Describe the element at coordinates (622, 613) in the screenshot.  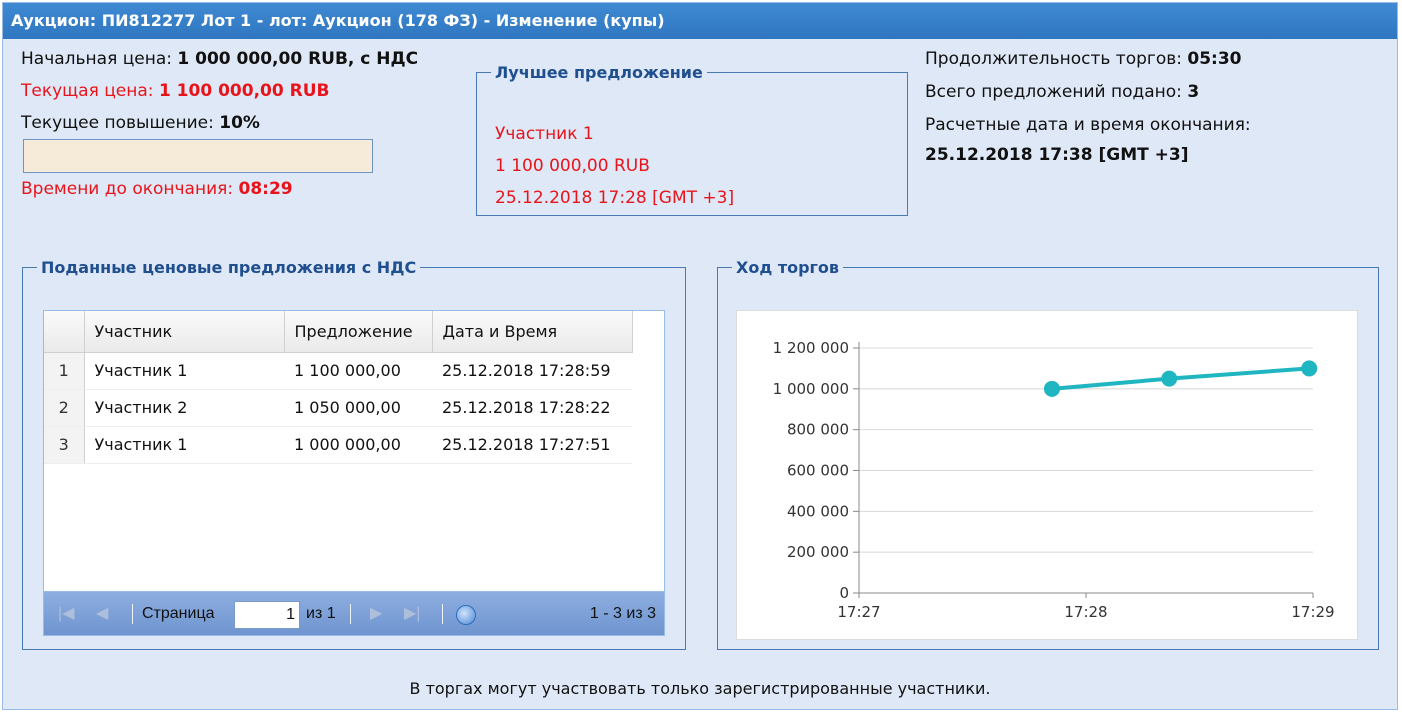
I see `pager-summary: 1 - 3 из 3` at that location.